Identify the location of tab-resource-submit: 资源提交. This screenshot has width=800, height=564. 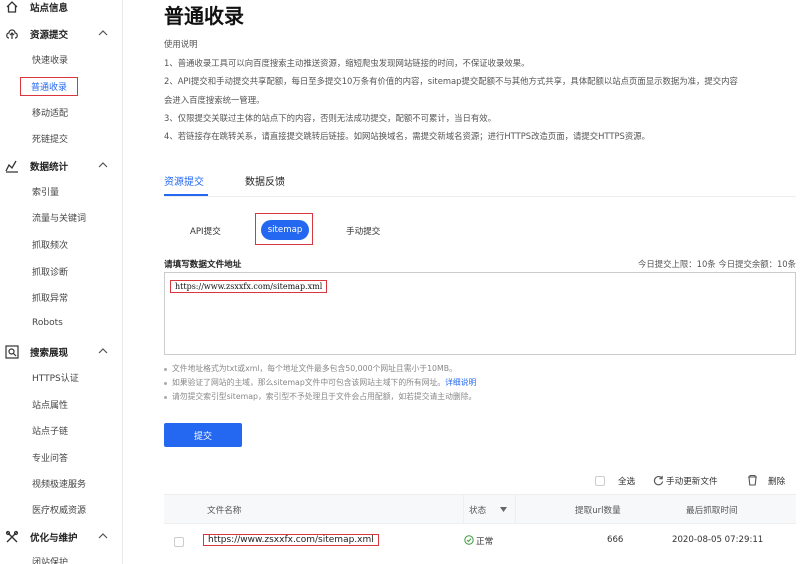
(184, 180).